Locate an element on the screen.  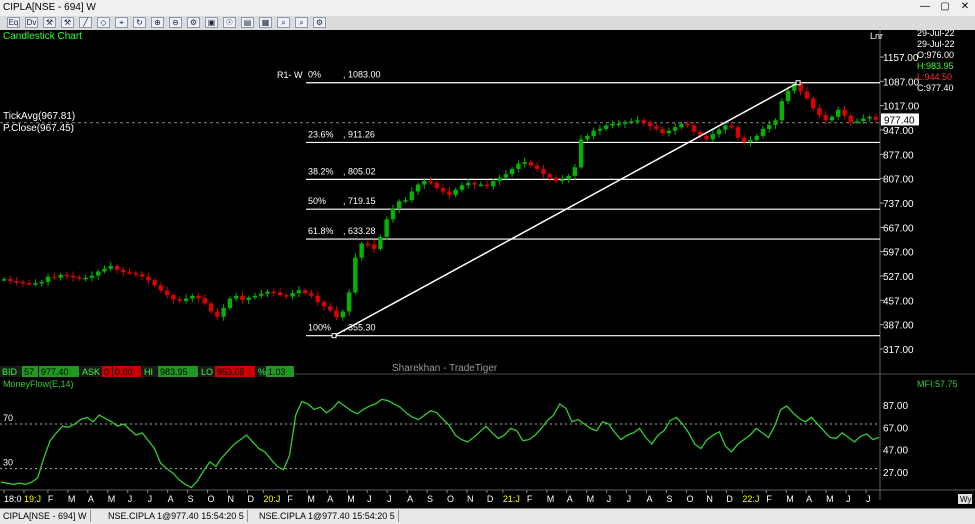
draw-line-icon: ╱ is located at coordinates (85, 22).